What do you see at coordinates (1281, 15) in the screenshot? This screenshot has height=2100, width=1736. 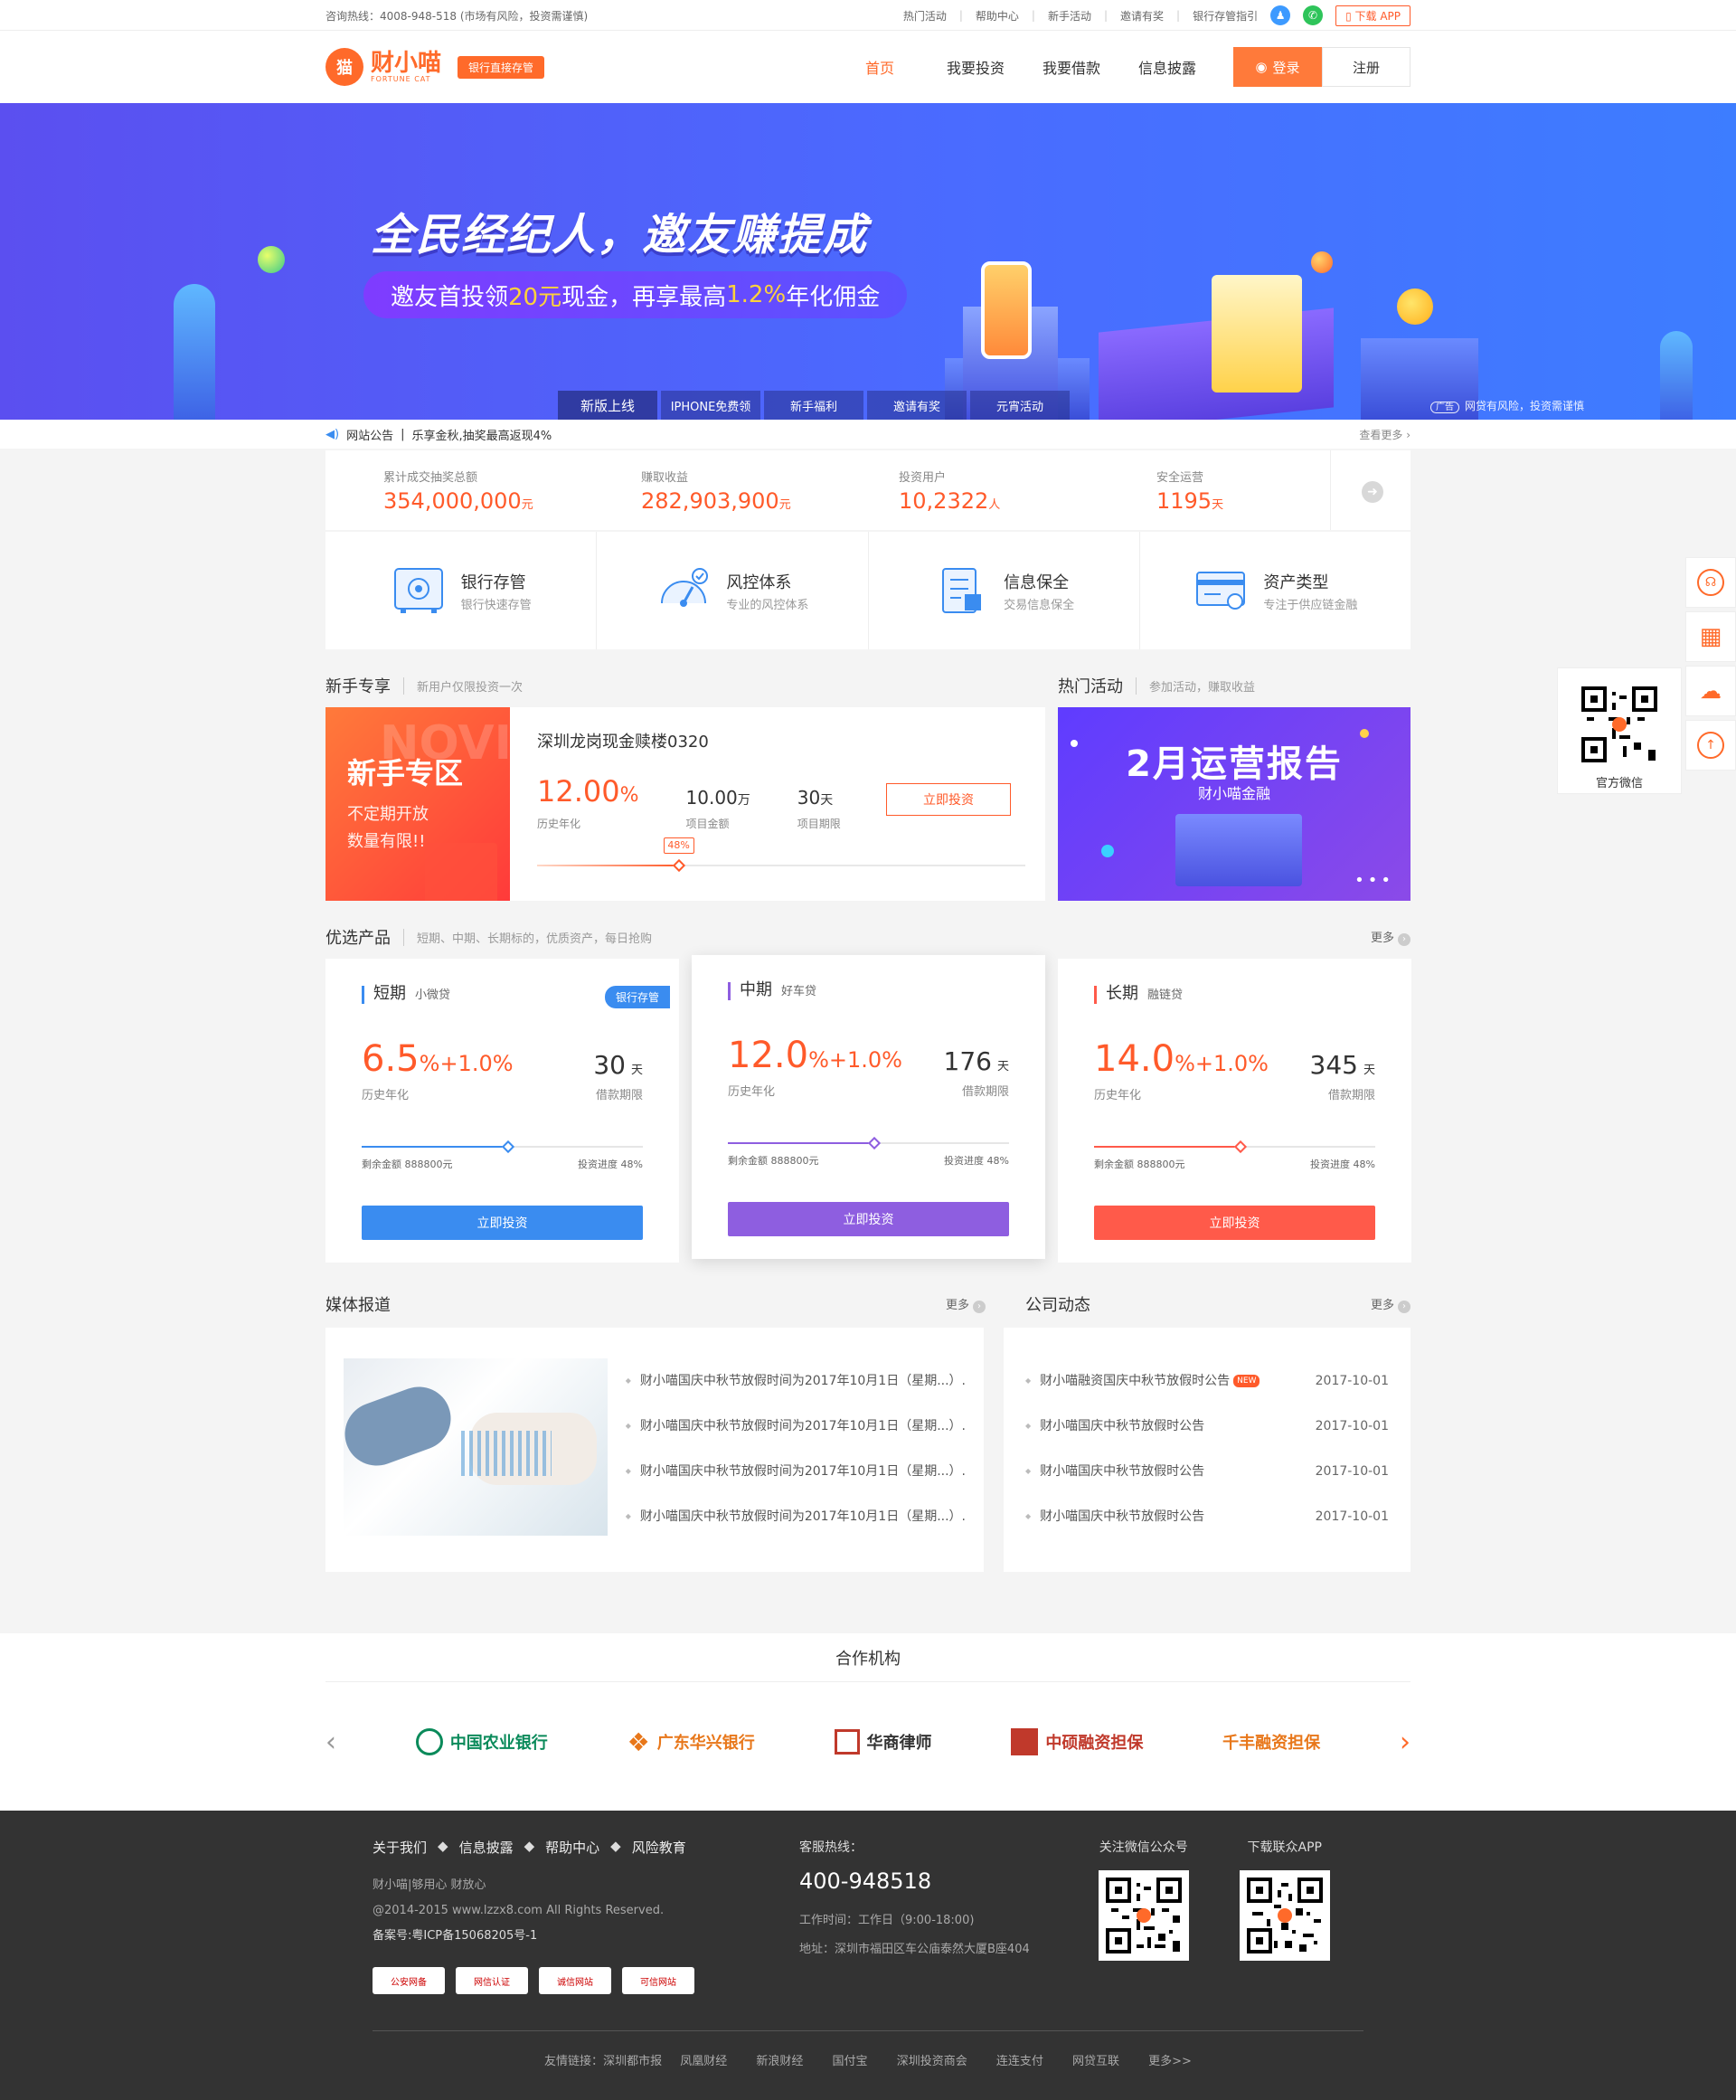 I see `qq-icon: ♟` at bounding box center [1281, 15].